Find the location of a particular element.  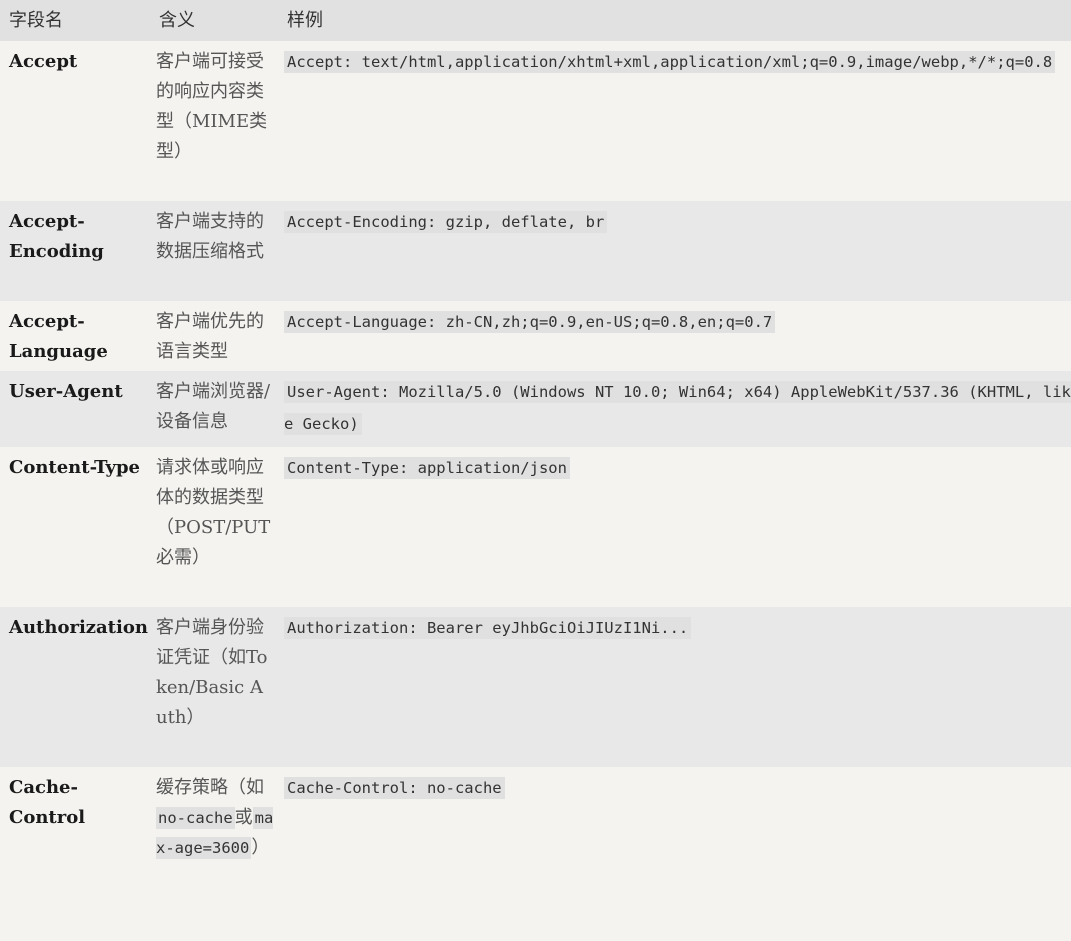

meaning-code: no-cache is located at coordinates (195, 818).